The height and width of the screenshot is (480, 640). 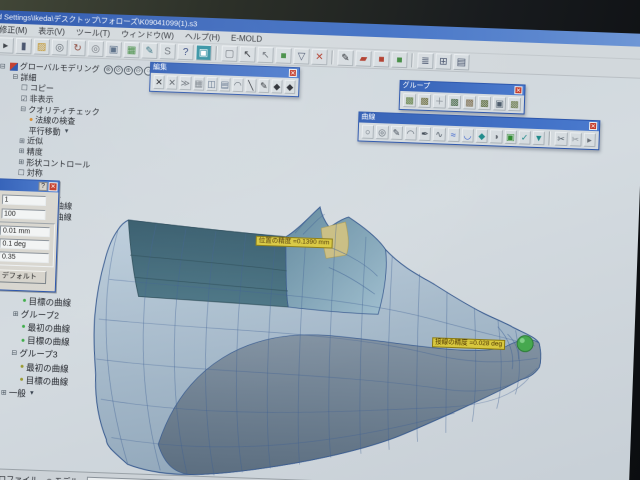 What do you see at coordinates (301, 56) in the screenshot?
I see `wireframe-icon: ▽` at bounding box center [301, 56].